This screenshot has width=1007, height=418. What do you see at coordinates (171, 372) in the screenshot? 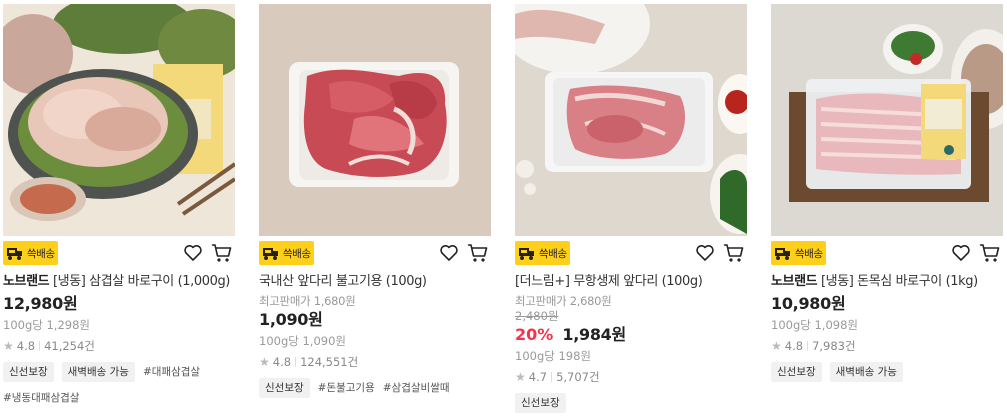
I see `hashtag-link: #대패삼겹살` at bounding box center [171, 372].